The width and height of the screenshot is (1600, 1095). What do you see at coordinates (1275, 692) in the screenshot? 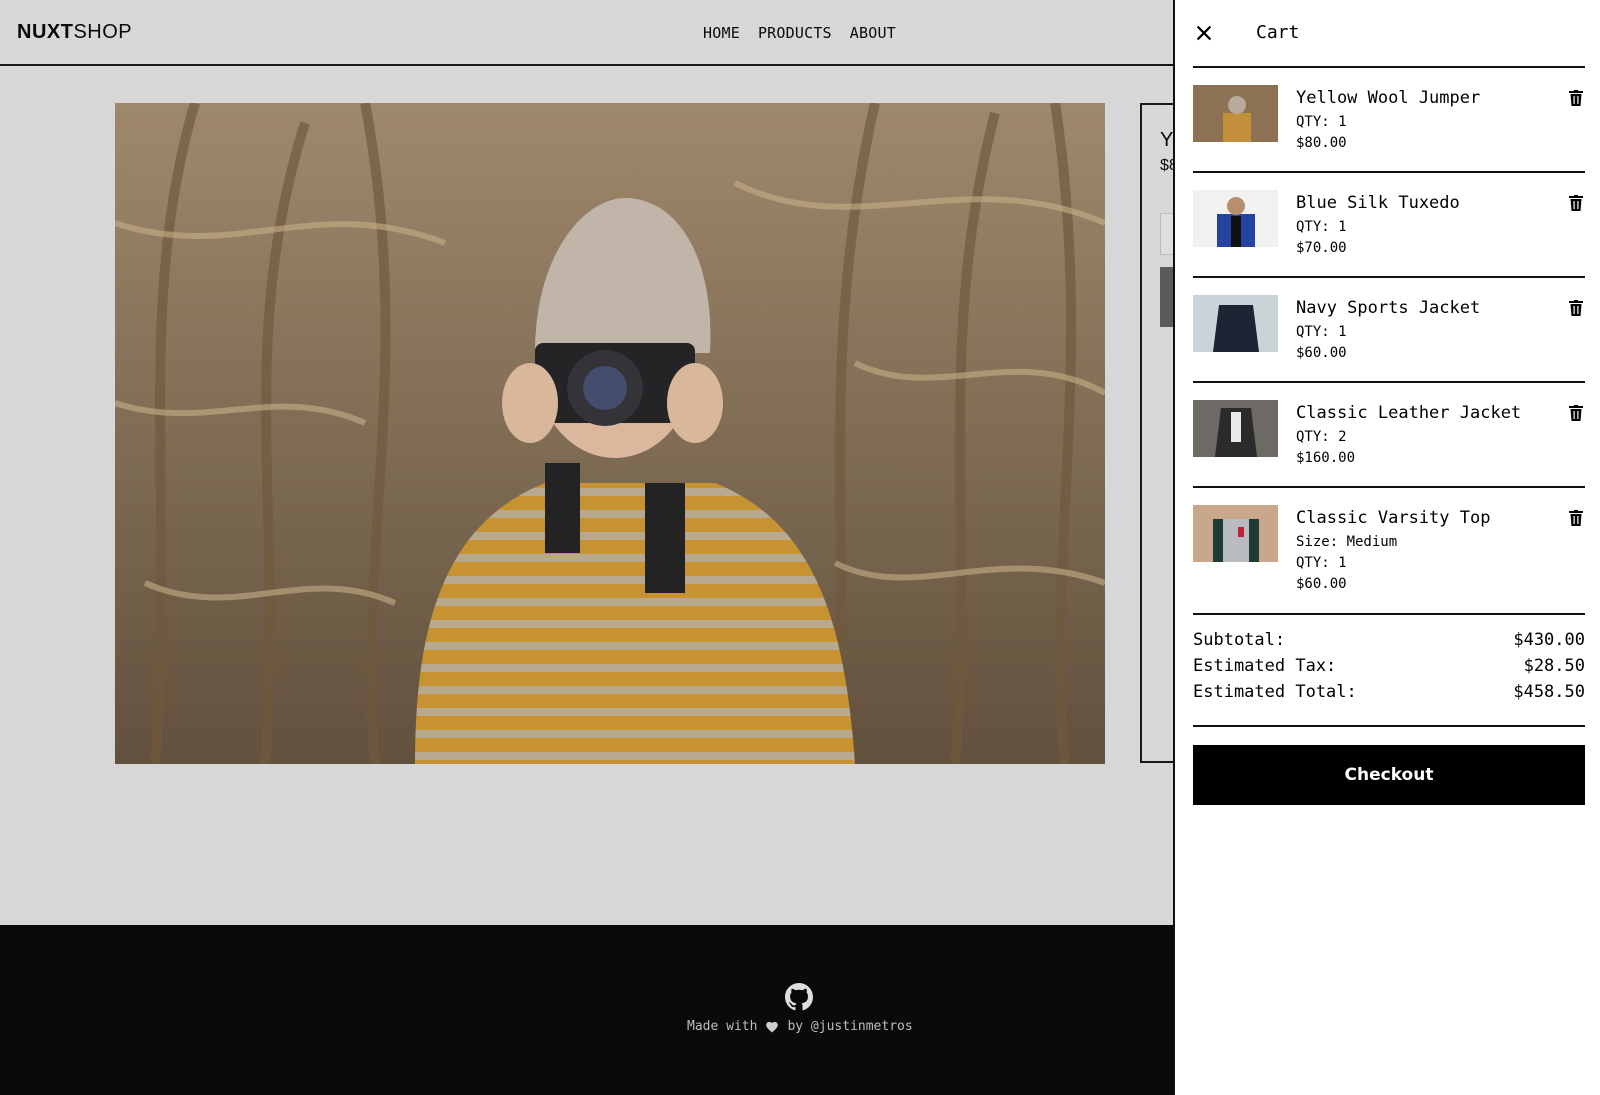
I see `total-label: Estimated Total:` at bounding box center [1275, 692].